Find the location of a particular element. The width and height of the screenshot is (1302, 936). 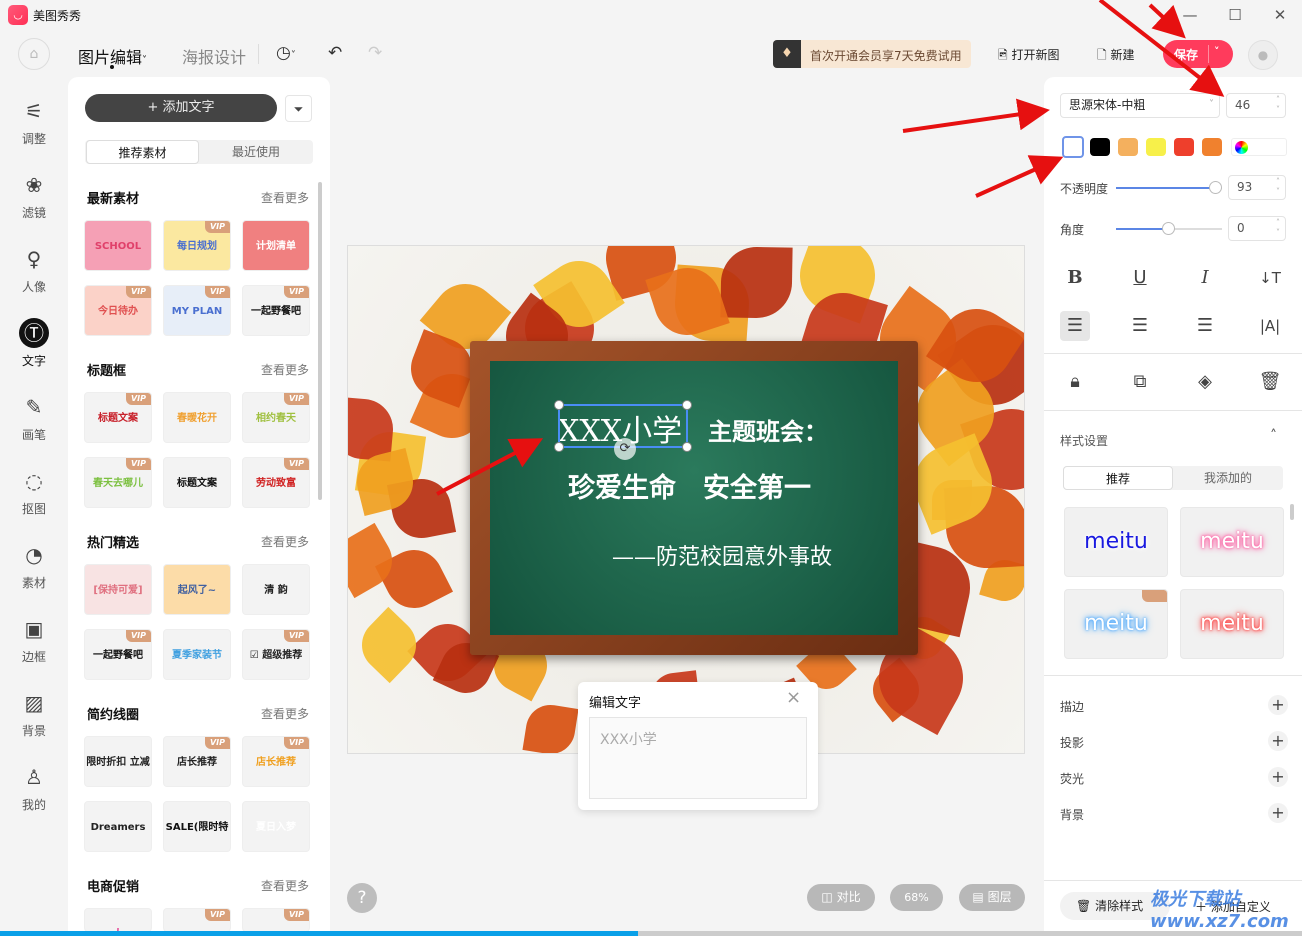

arrow-to-color is located at coordinates (1019, 176).